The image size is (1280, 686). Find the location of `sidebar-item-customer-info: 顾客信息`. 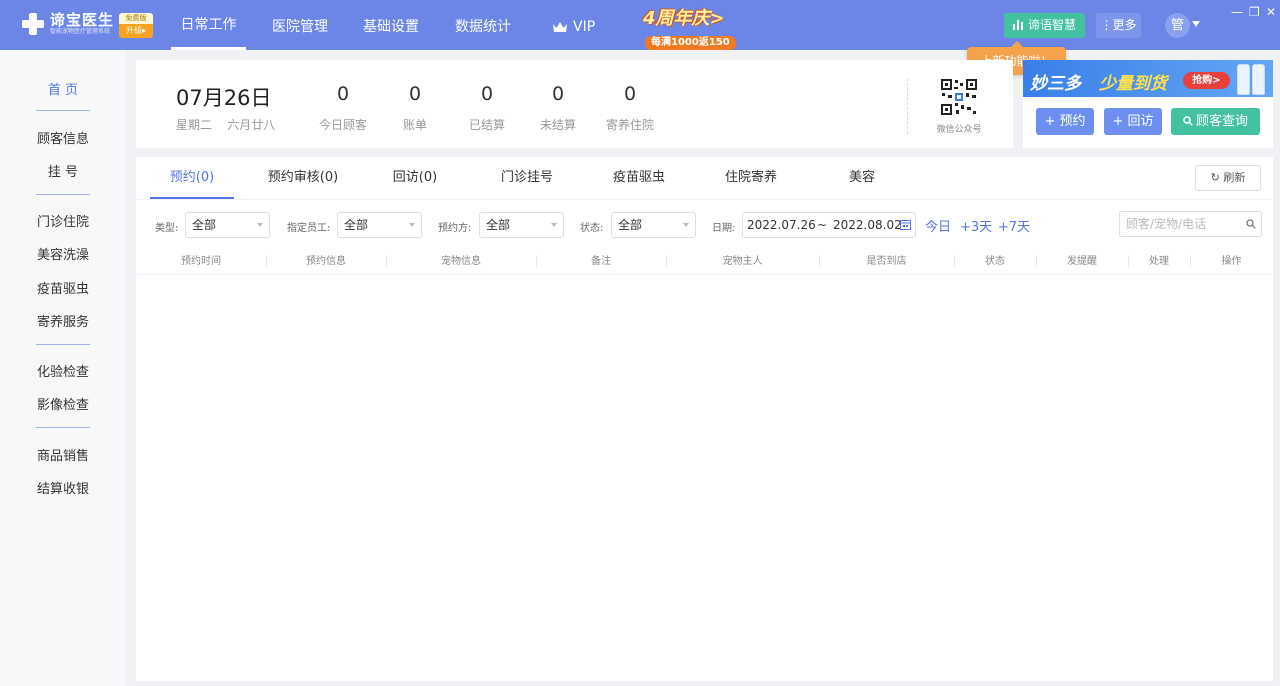

sidebar-item-customer-info: 顾客信息 is located at coordinates (63, 137).